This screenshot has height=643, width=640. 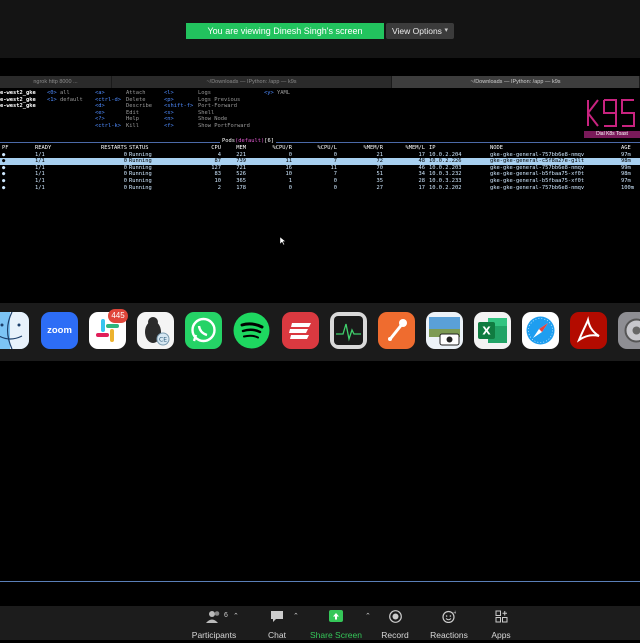 What do you see at coordinates (444, 330) in the screenshot?
I see `preview-icon` at bounding box center [444, 330].